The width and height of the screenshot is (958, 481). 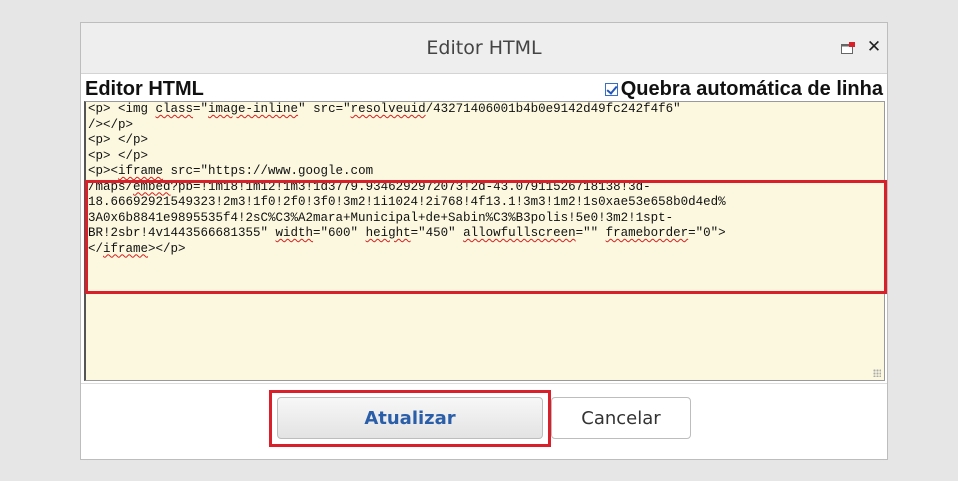 What do you see at coordinates (611, 89) in the screenshot?
I see `line-wrap-checkbox` at bounding box center [611, 89].